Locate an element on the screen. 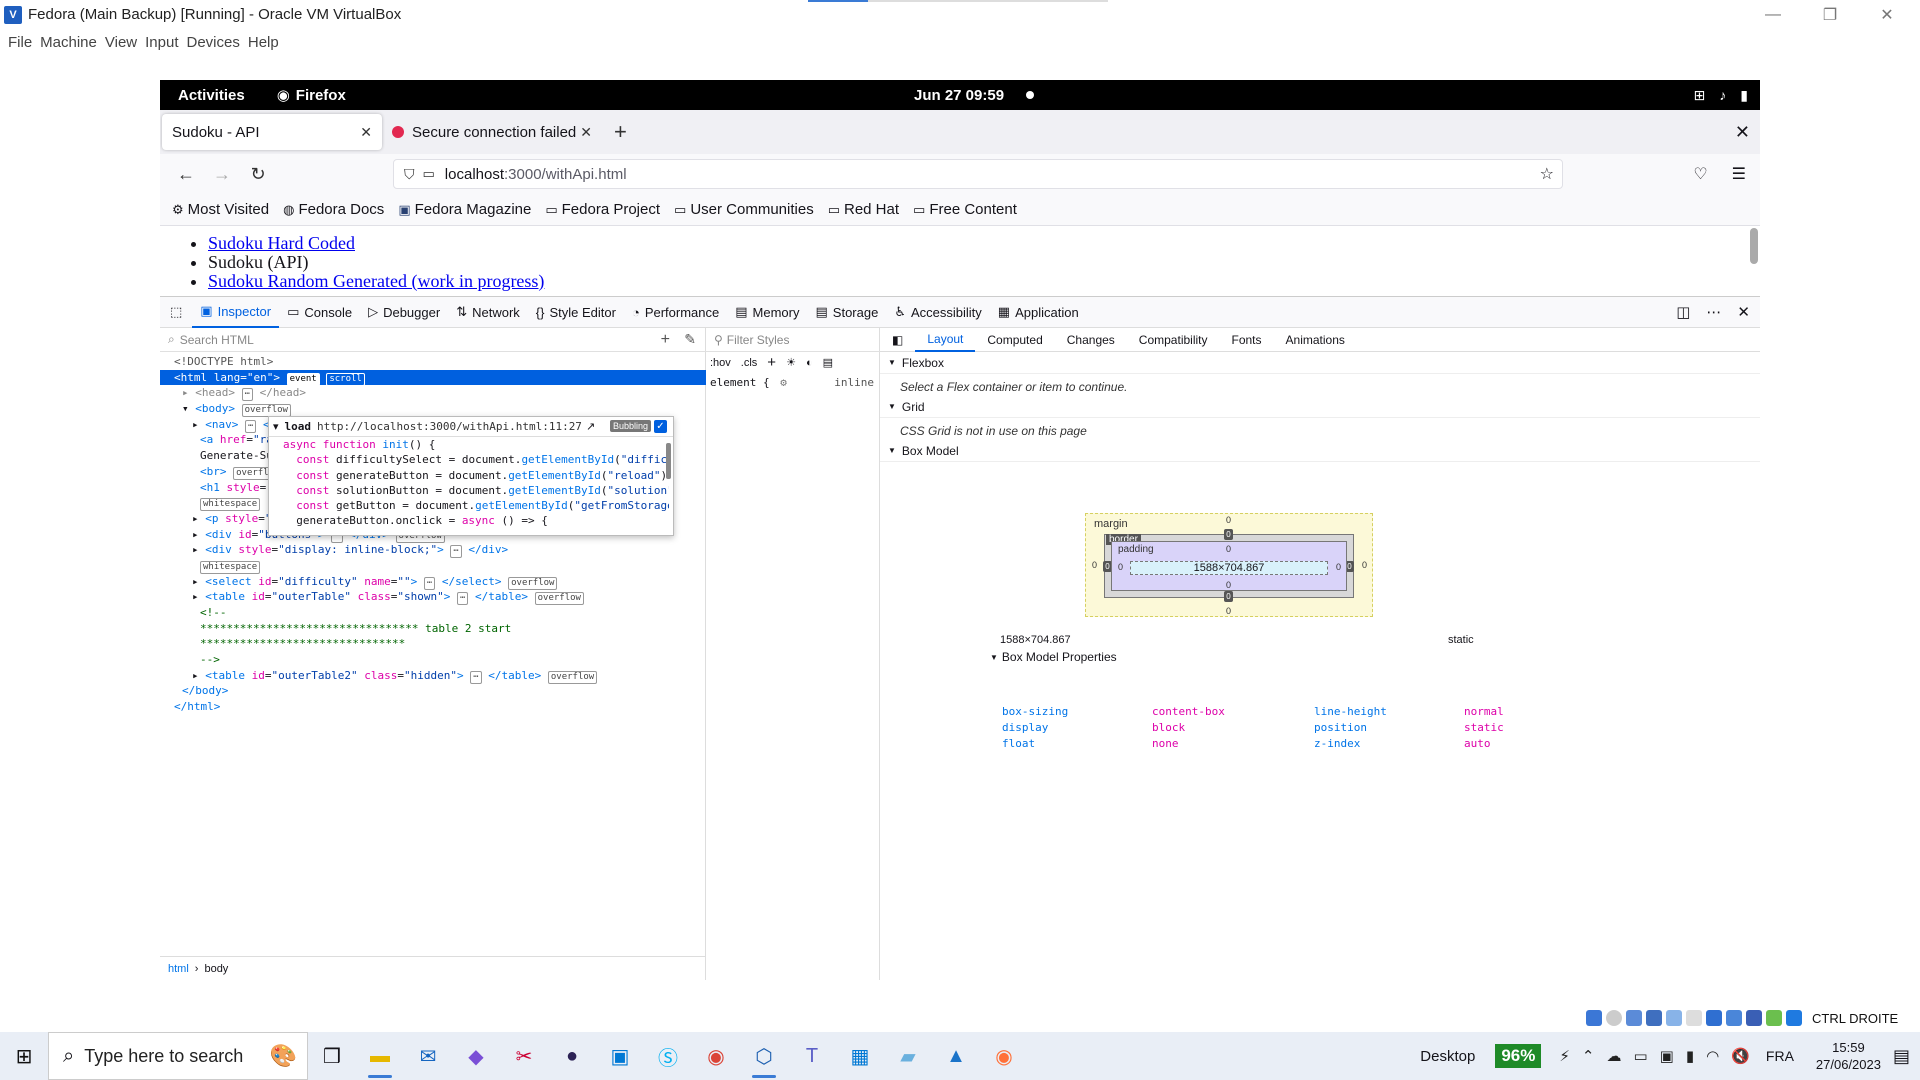  bookmark-free-content: ▭ Free Content is located at coordinates (965, 209).